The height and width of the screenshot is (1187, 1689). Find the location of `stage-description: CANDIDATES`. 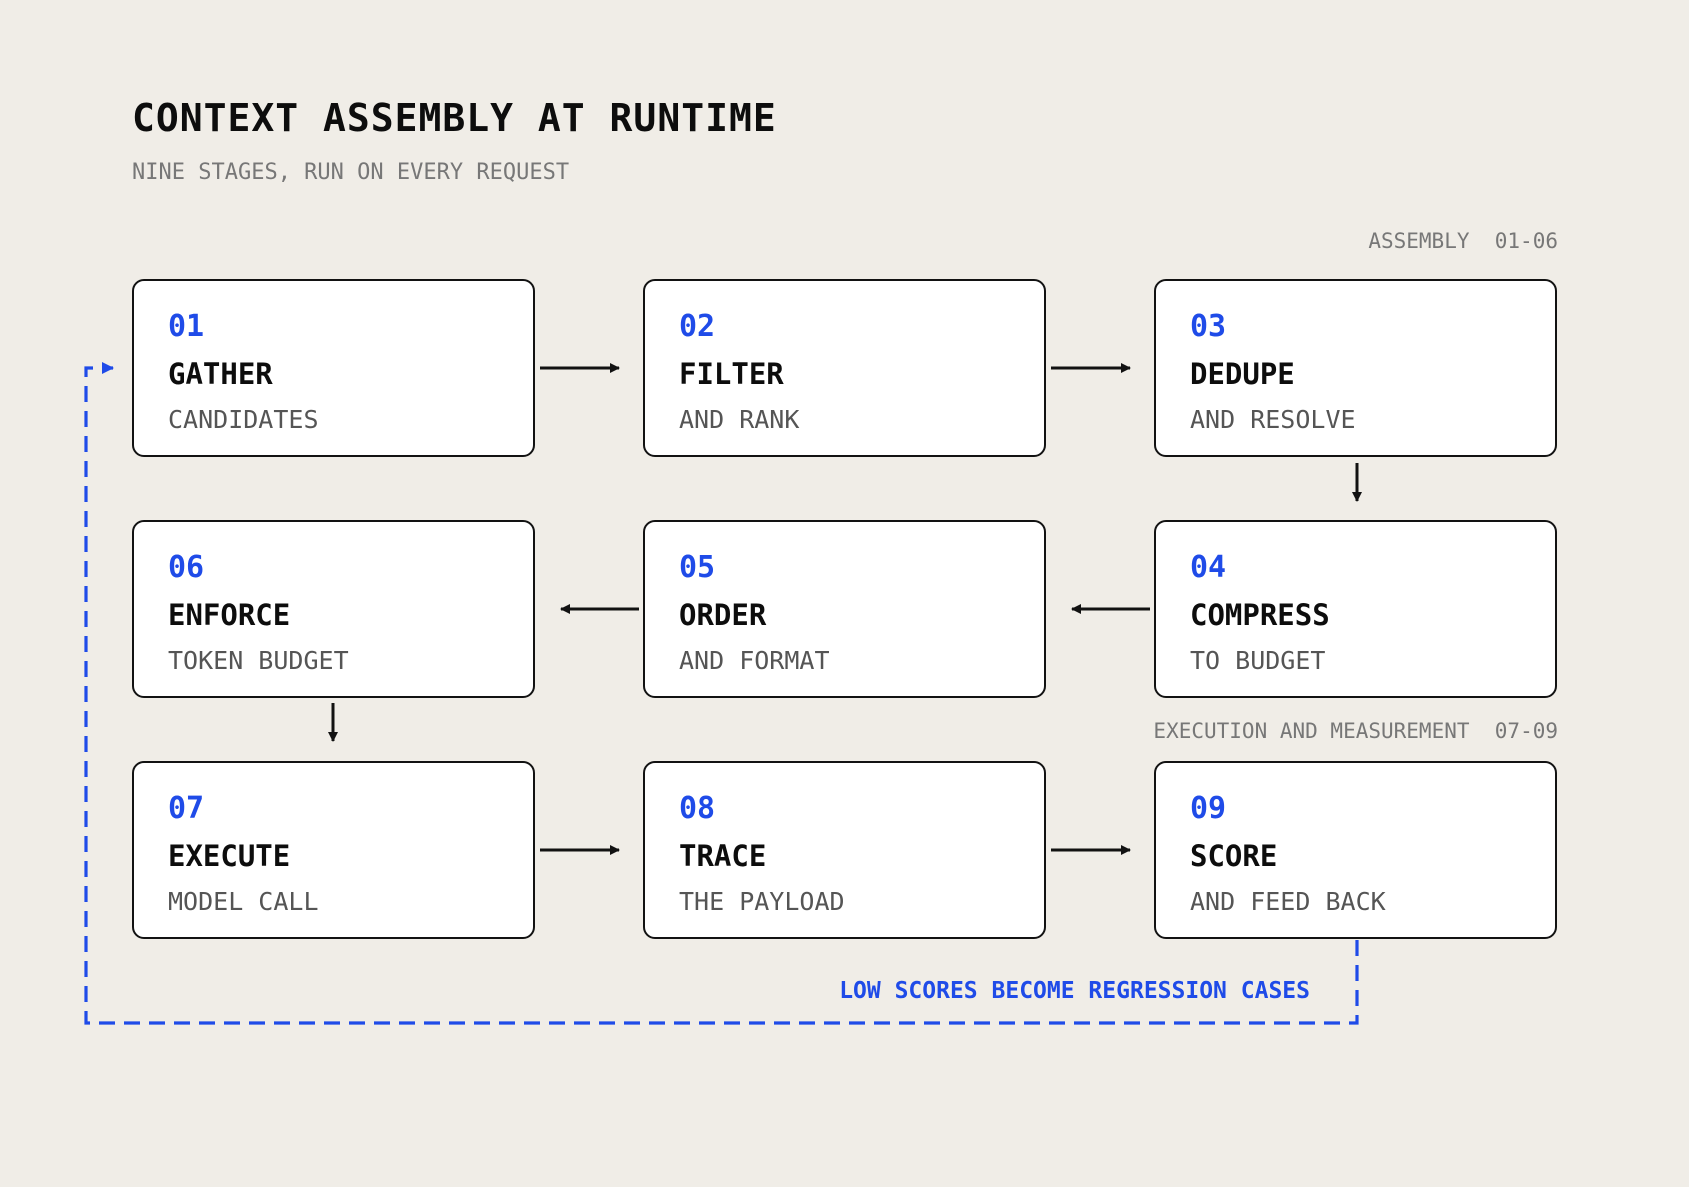

stage-description: CANDIDATES is located at coordinates (243, 419).